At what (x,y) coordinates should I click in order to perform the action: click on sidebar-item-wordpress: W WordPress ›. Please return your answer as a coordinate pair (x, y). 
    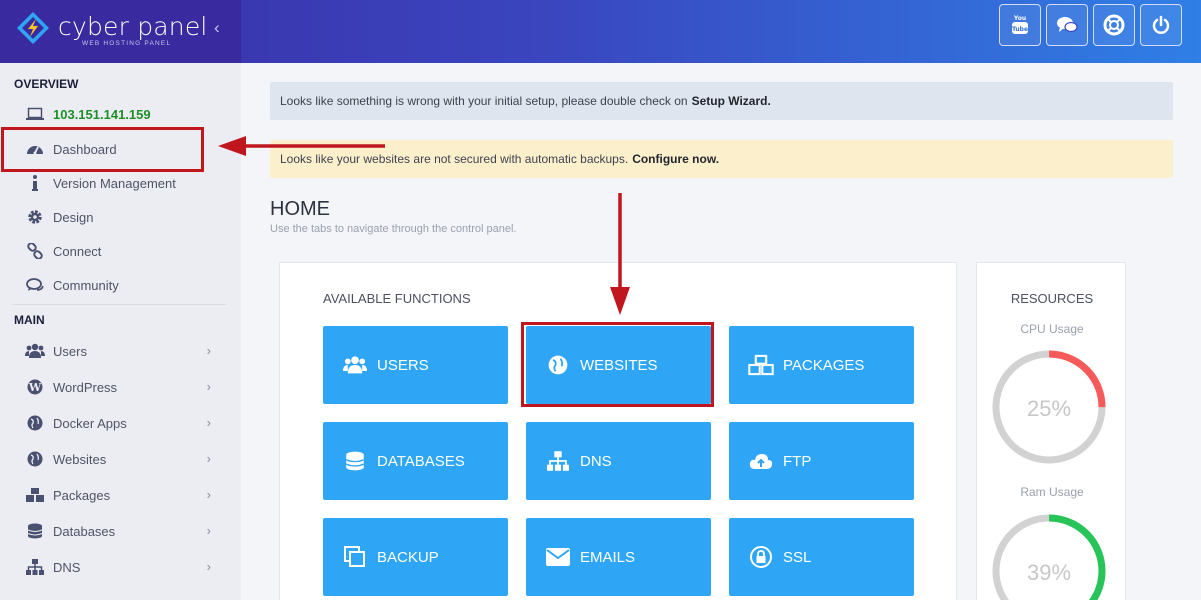
    Looking at the image, I should click on (120, 387).